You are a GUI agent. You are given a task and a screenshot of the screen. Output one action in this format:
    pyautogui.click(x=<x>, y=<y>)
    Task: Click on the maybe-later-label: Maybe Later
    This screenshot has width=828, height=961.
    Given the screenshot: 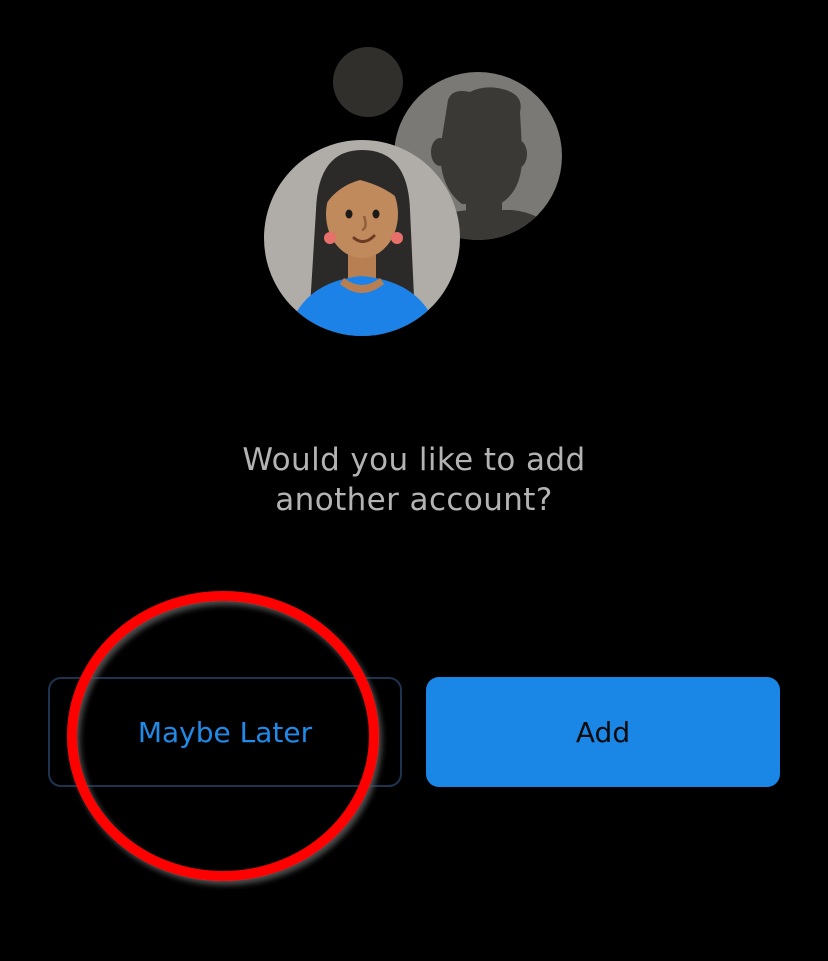 What is the action you would take?
    pyautogui.click(x=225, y=732)
    